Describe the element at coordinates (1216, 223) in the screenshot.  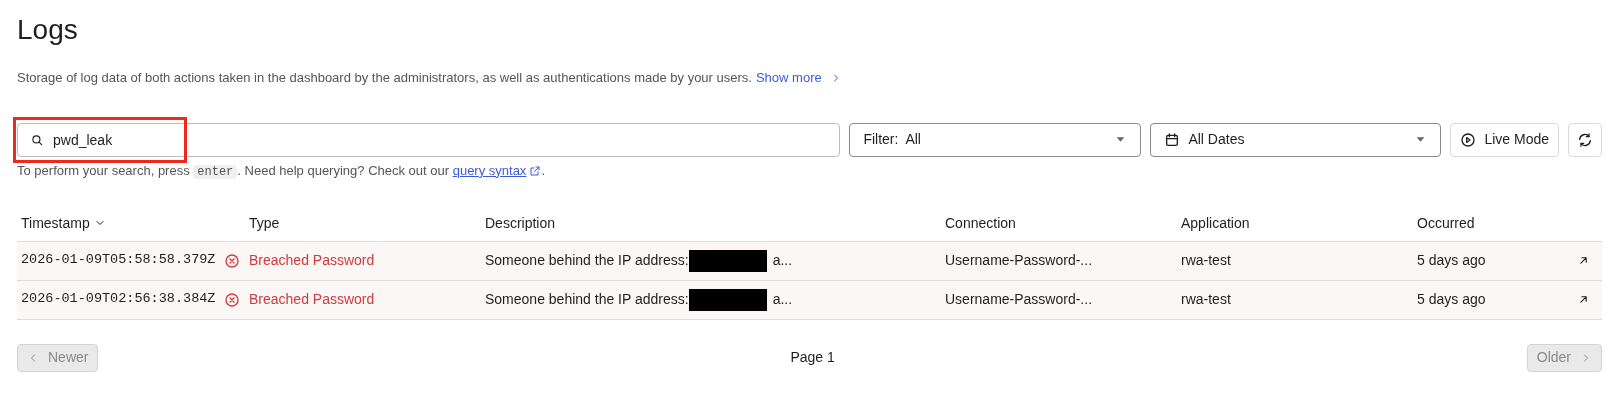
I see `column-header: Application` at that location.